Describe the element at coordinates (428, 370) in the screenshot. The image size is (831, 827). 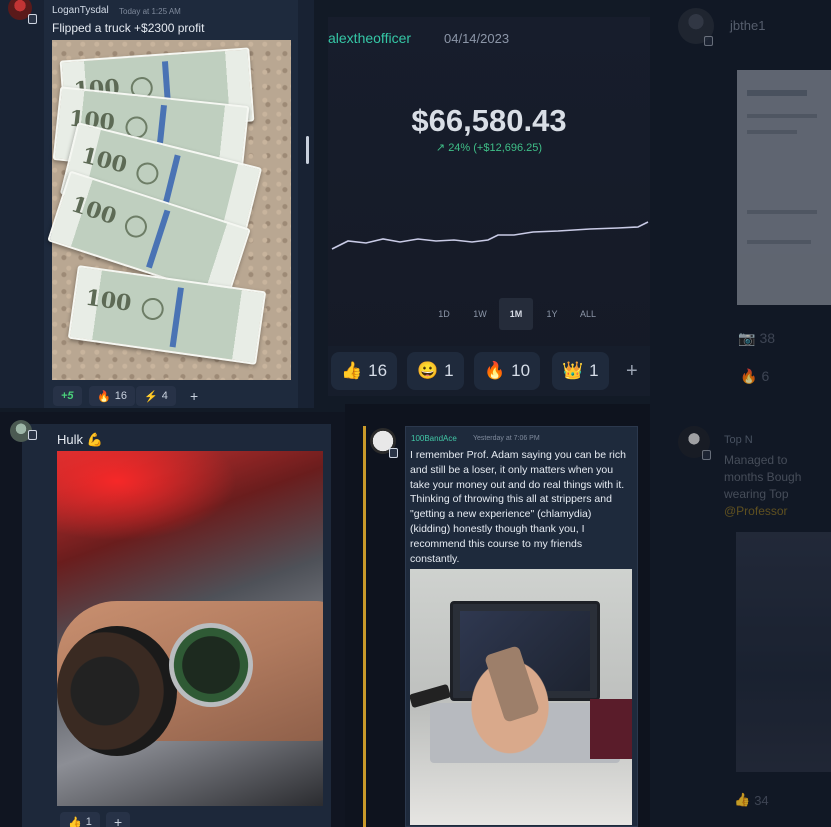
I see `grinning-emoji-icon: 😀` at that location.